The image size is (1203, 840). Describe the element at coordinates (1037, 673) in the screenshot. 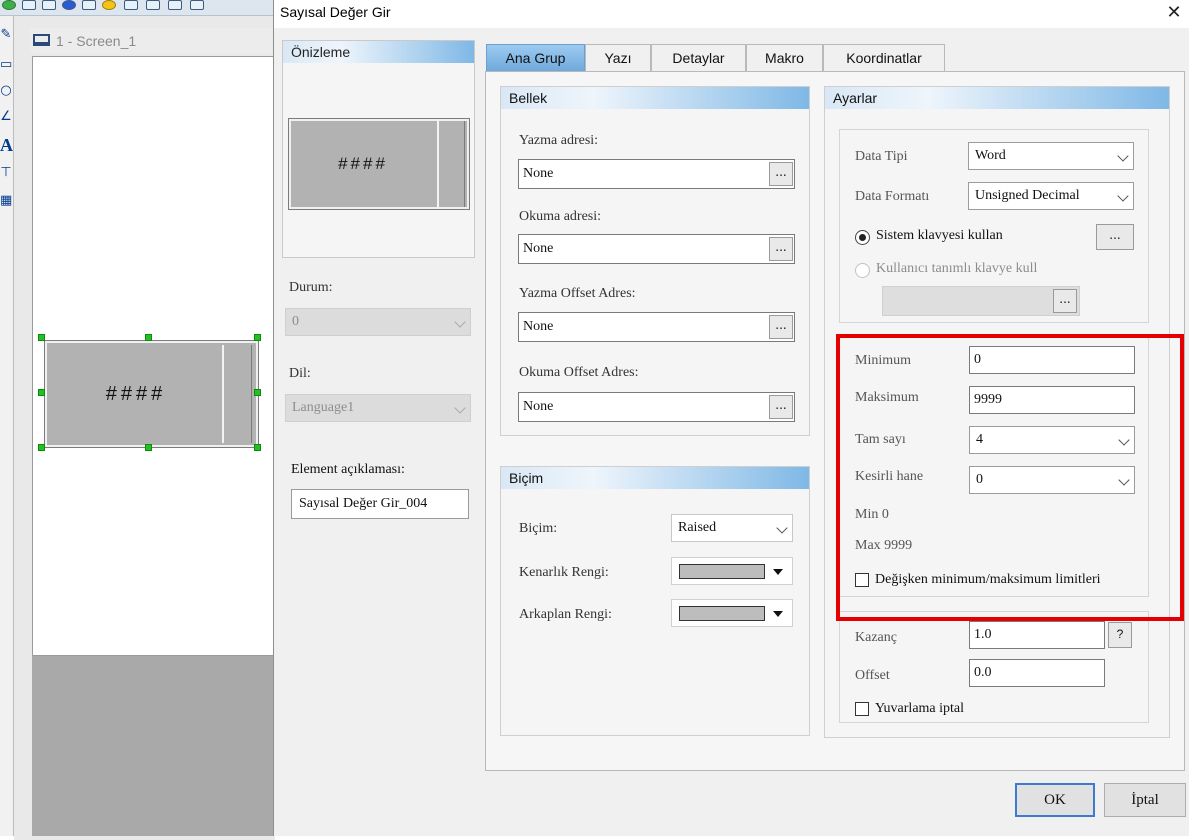

I see `offset-input: 0.0` at that location.